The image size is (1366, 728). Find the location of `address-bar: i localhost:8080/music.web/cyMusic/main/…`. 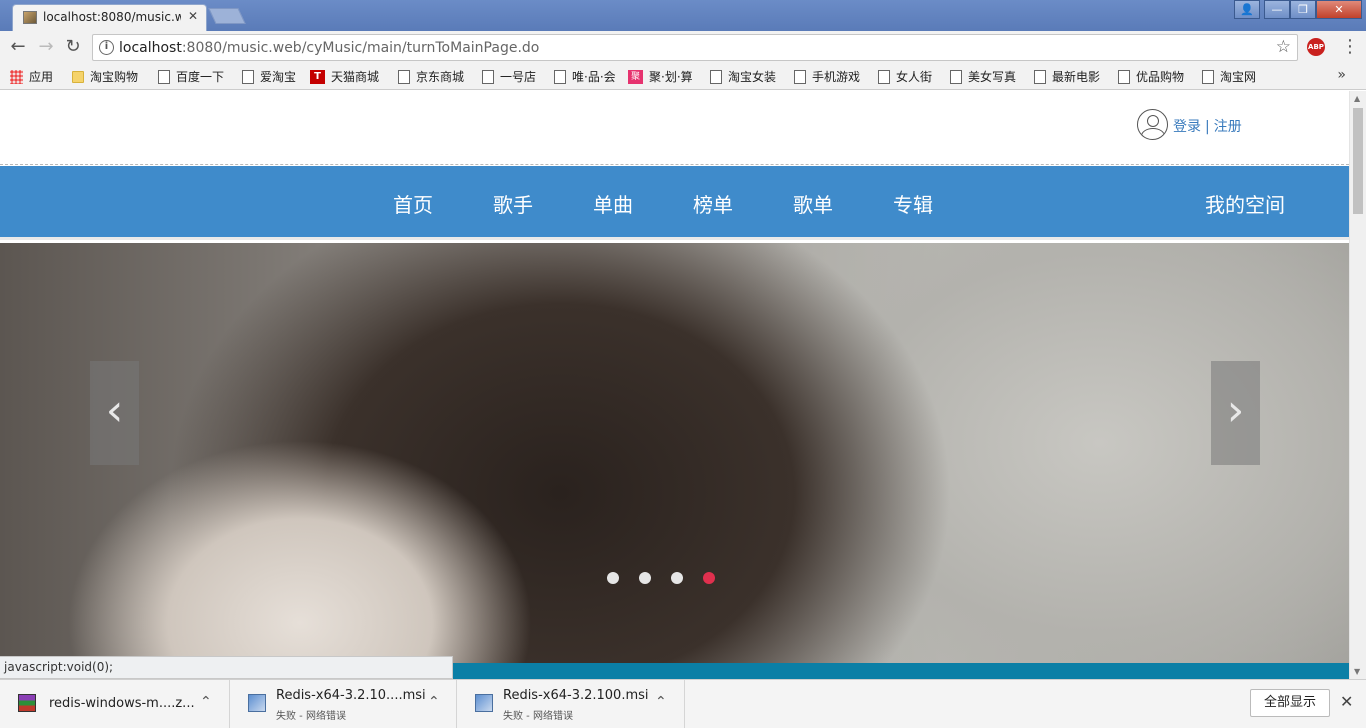

address-bar: i localhost:8080/music.web/cyMusic/main/… is located at coordinates (695, 47).